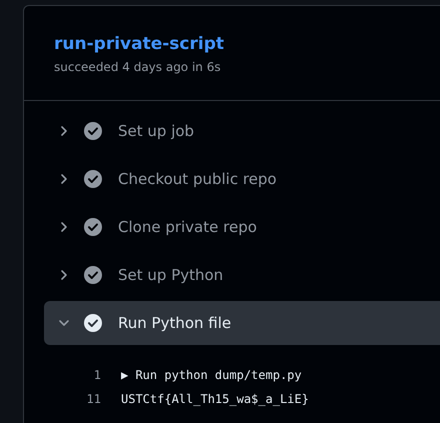  Describe the element at coordinates (211, 375) in the screenshot. I see `log-text: ▶ Run python dump/temp.py` at that location.